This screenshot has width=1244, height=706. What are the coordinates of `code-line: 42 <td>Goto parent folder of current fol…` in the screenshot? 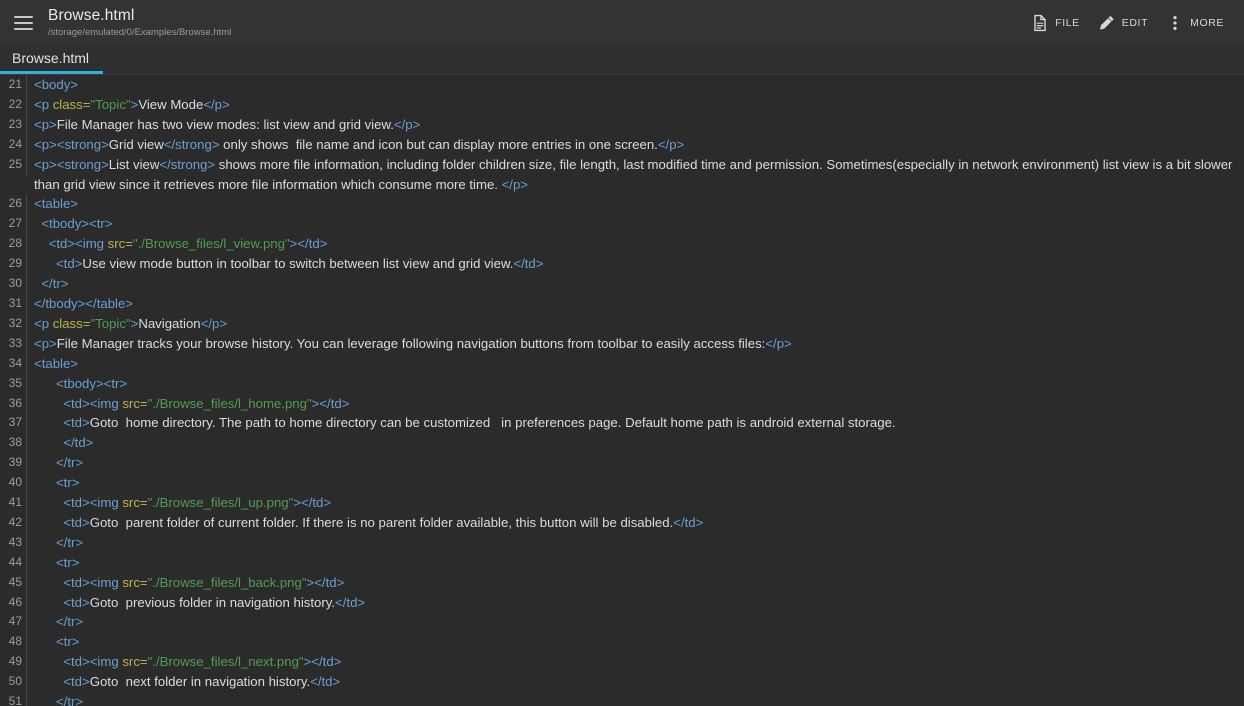 It's located at (622, 522).